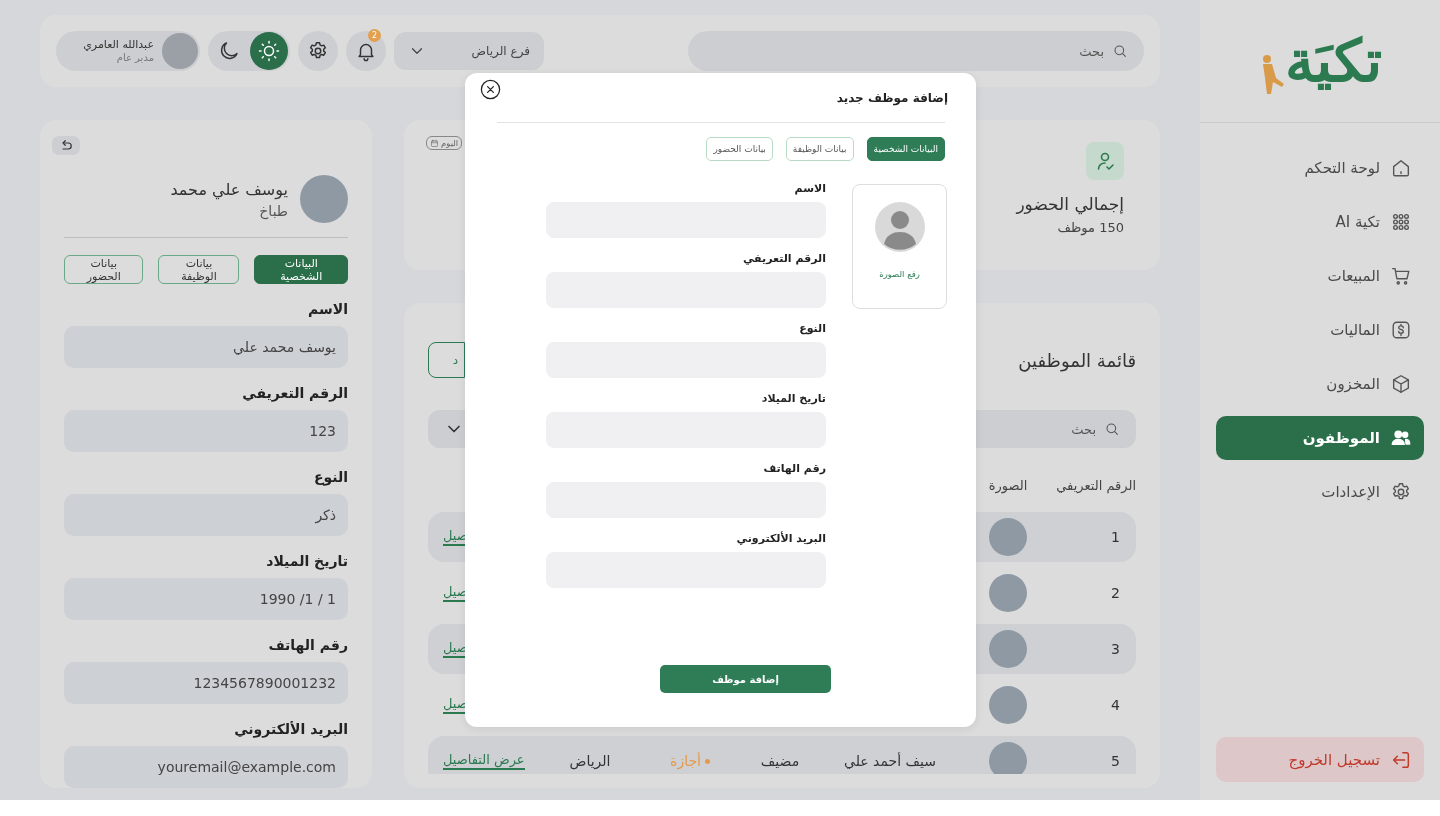 Image resolution: width=1440 pixels, height=816 pixels. Describe the element at coordinates (374, 35) in the screenshot. I see `notification-badge: 2` at that location.